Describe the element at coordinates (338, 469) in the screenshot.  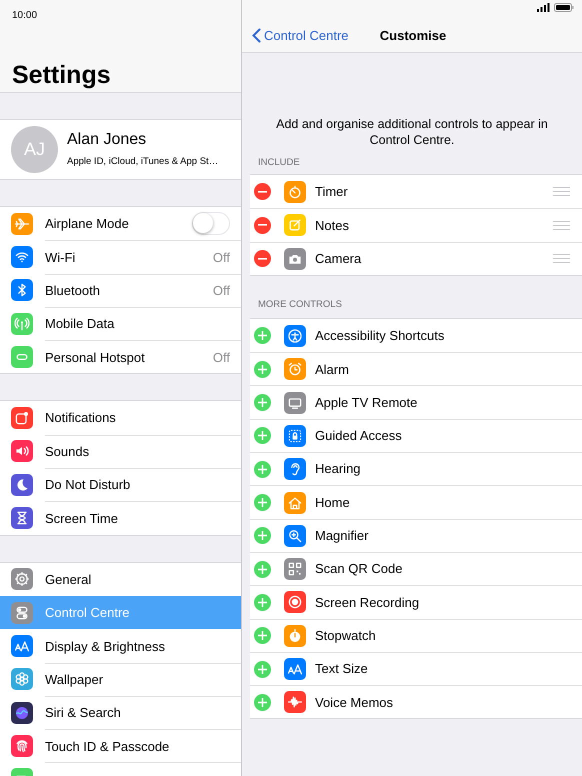
I see `control-label: Hearing` at that location.